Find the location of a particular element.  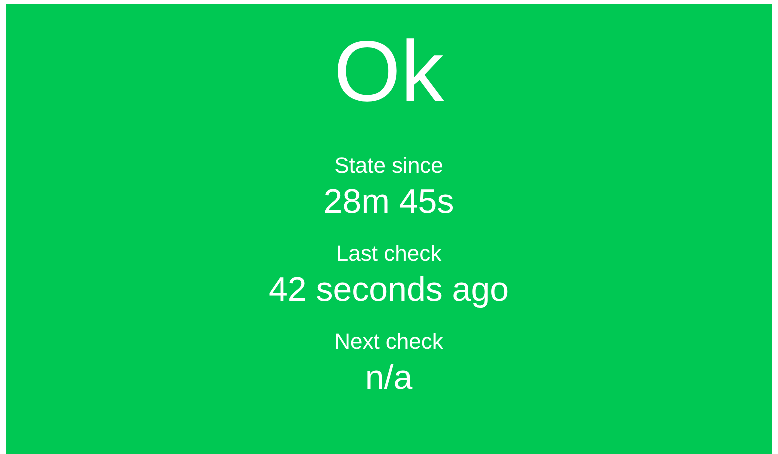

field-value: n/a is located at coordinates (389, 378).